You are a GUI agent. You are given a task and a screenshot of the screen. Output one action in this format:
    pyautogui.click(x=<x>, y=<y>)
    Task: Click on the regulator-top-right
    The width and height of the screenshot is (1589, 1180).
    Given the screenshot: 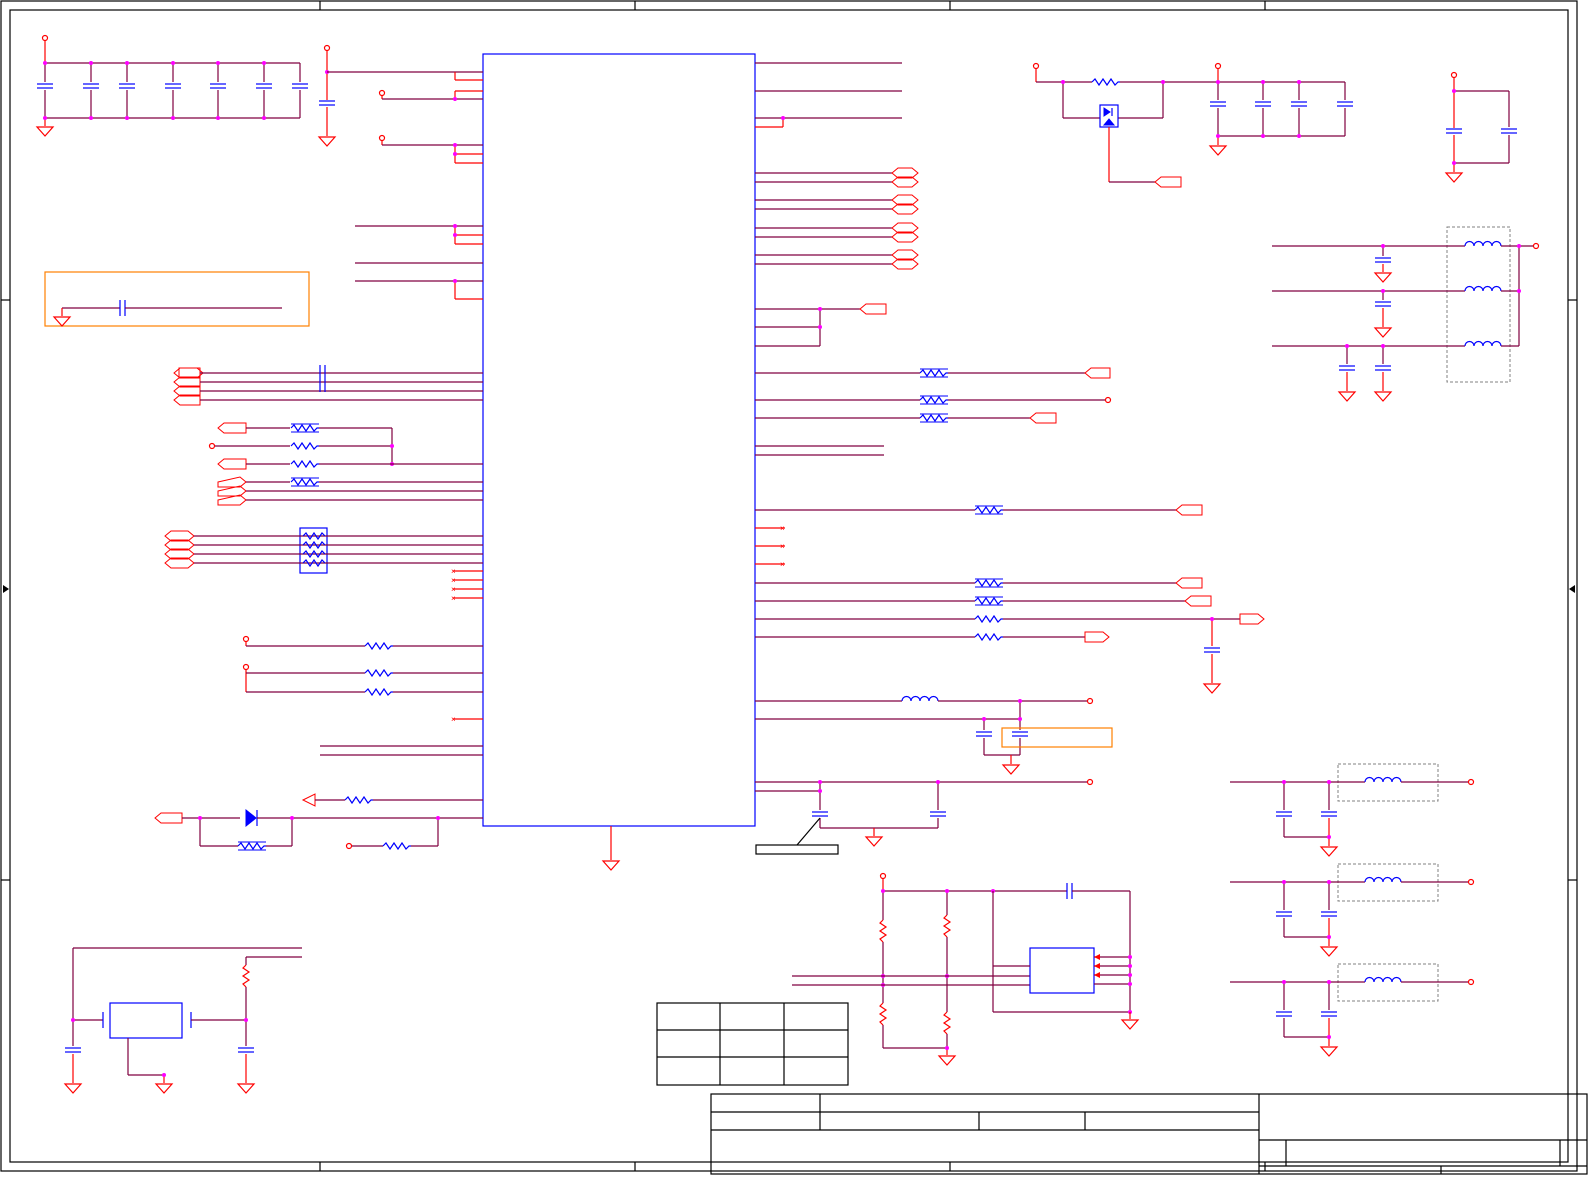 What is the action you would take?
    pyautogui.click(x=1275, y=125)
    